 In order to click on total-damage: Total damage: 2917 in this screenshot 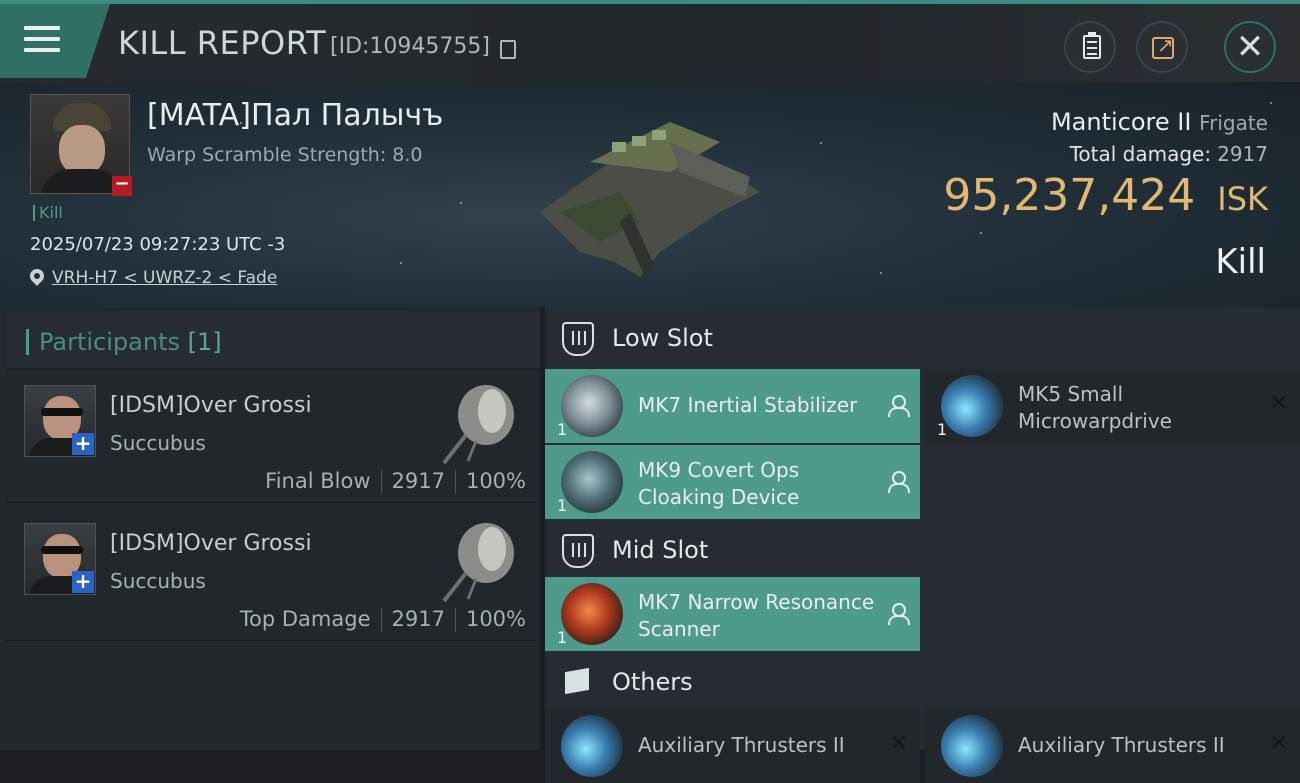, I will do `click(1168, 154)`.